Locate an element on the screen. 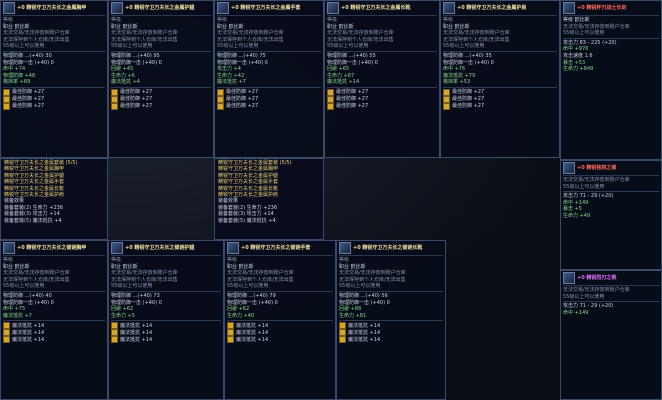  stat: 回避 +88 is located at coordinates (350, 309).